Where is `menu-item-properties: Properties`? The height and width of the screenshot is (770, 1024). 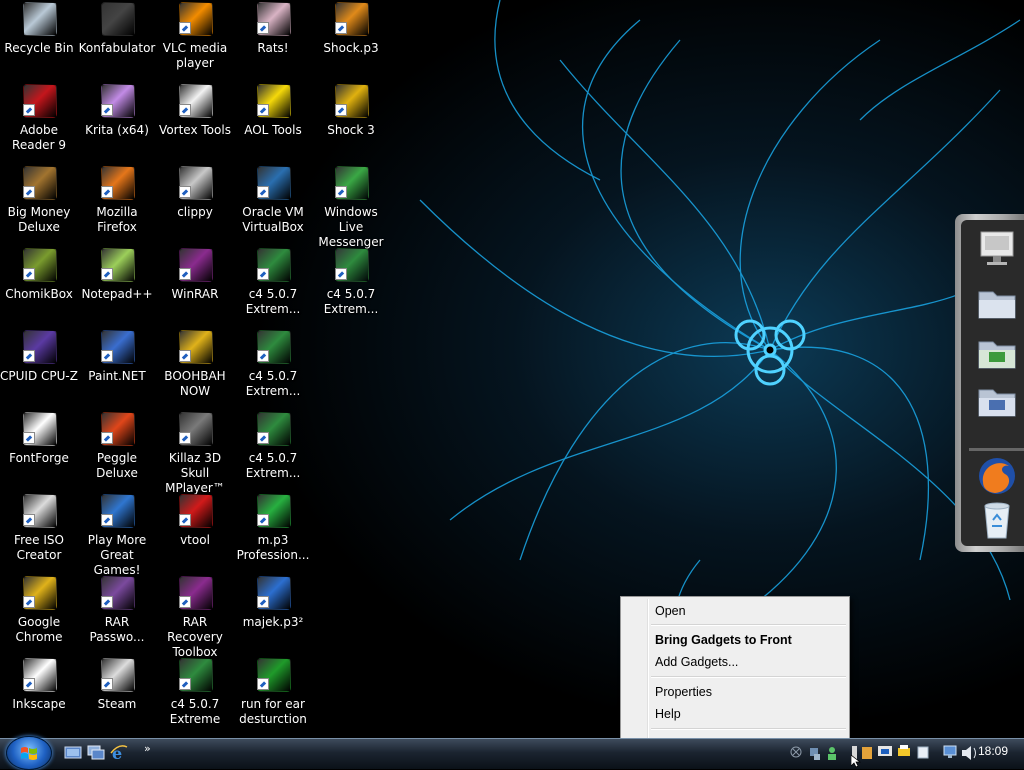 menu-item-properties: Properties is located at coordinates (683, 692).